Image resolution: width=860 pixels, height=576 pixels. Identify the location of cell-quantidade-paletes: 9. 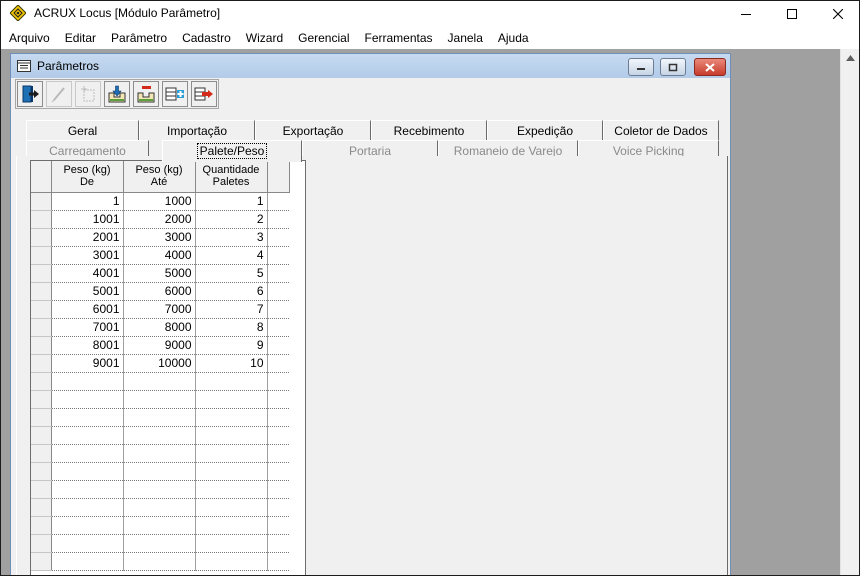
(231, 345).